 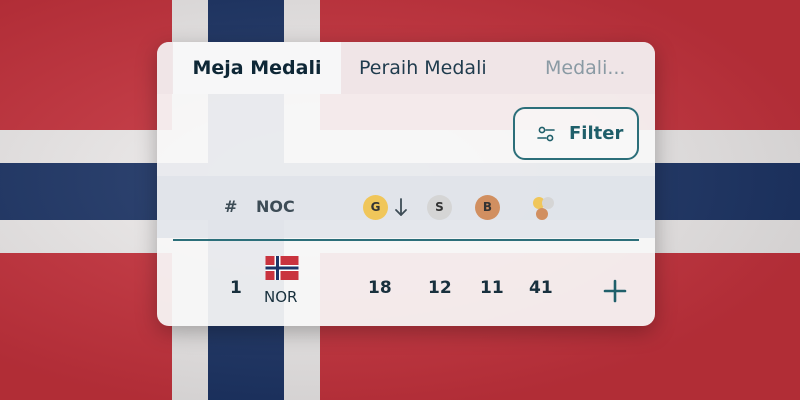 What do you see at coordinates (492, 288) in the screenshot?
I see `row-bronze-count: 11` at bounding box center [492, 288].